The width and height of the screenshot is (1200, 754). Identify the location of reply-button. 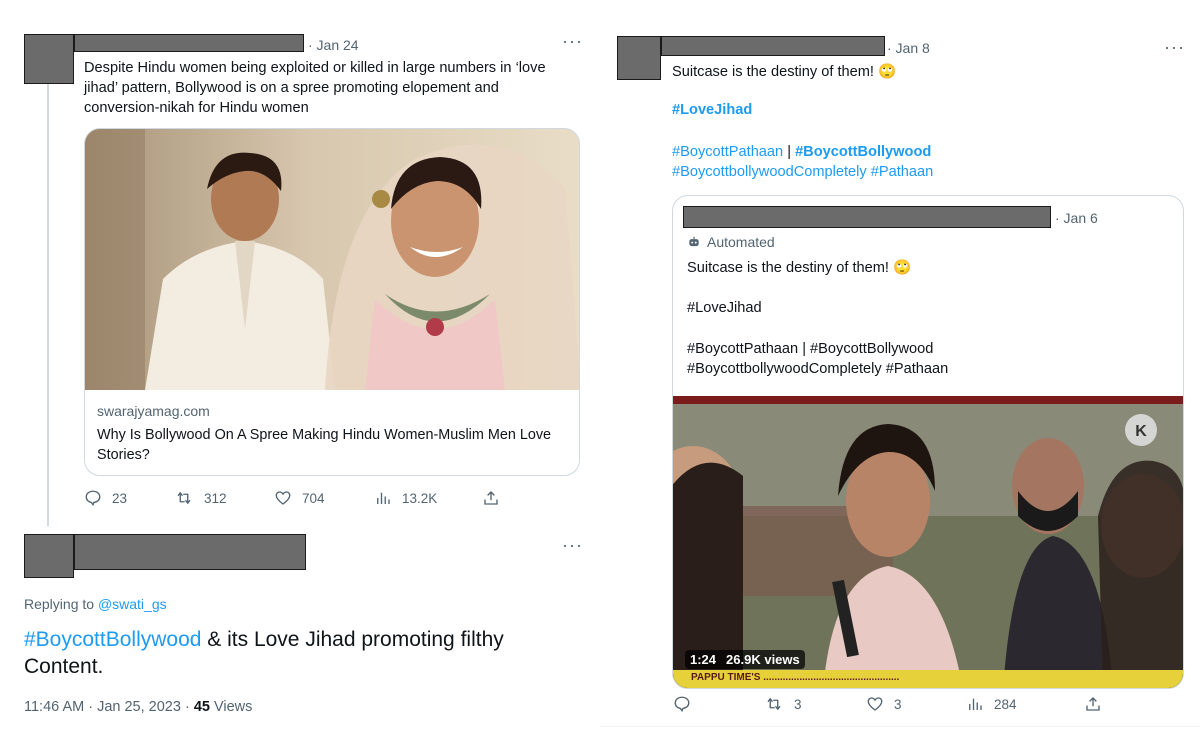
(682, 704).